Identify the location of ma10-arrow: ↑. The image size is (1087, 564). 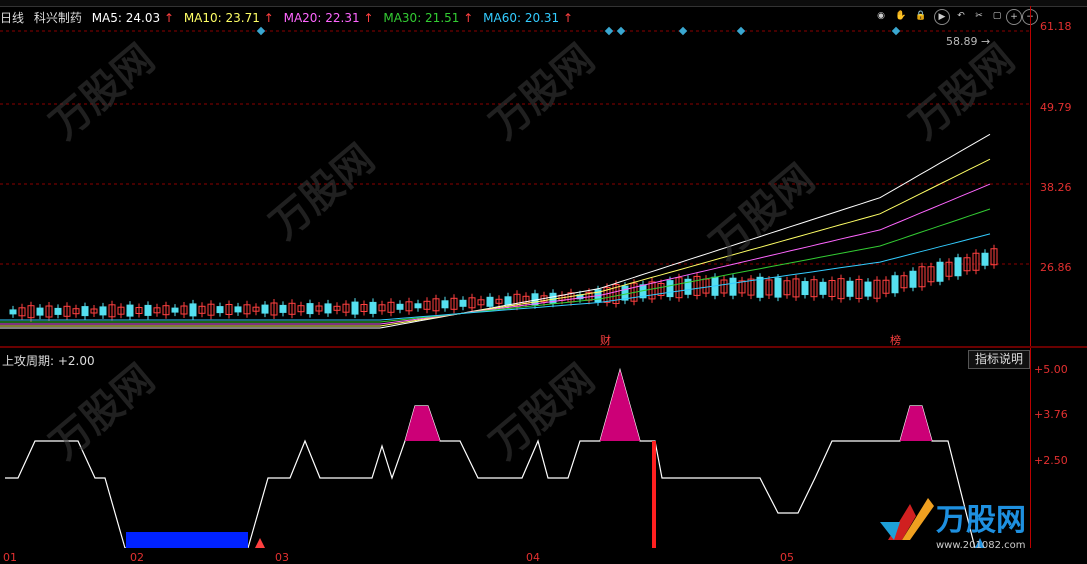
(268, 18).